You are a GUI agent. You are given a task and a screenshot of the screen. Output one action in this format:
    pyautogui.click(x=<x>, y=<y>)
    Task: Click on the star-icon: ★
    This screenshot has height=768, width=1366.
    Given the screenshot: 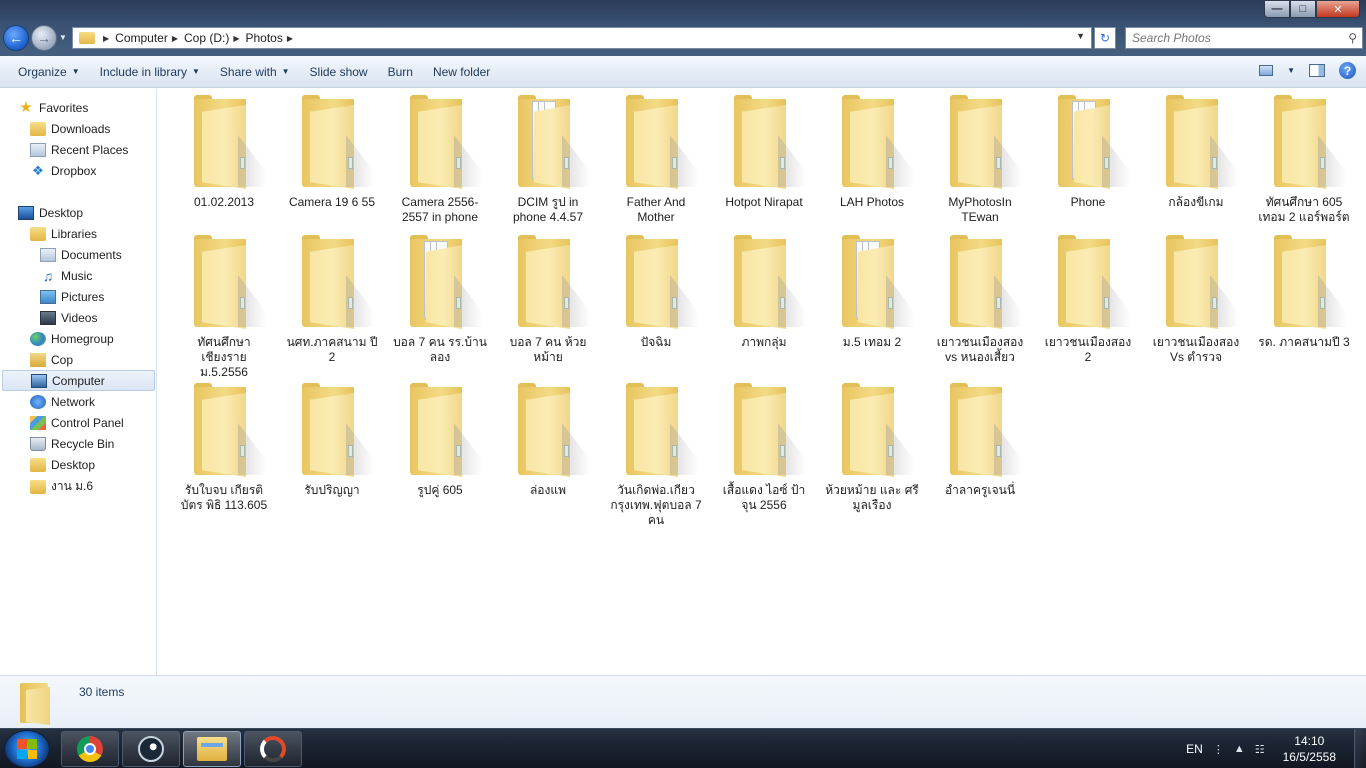 What is the action you would take?
    pyautogui.click(x=26, y=107)
    